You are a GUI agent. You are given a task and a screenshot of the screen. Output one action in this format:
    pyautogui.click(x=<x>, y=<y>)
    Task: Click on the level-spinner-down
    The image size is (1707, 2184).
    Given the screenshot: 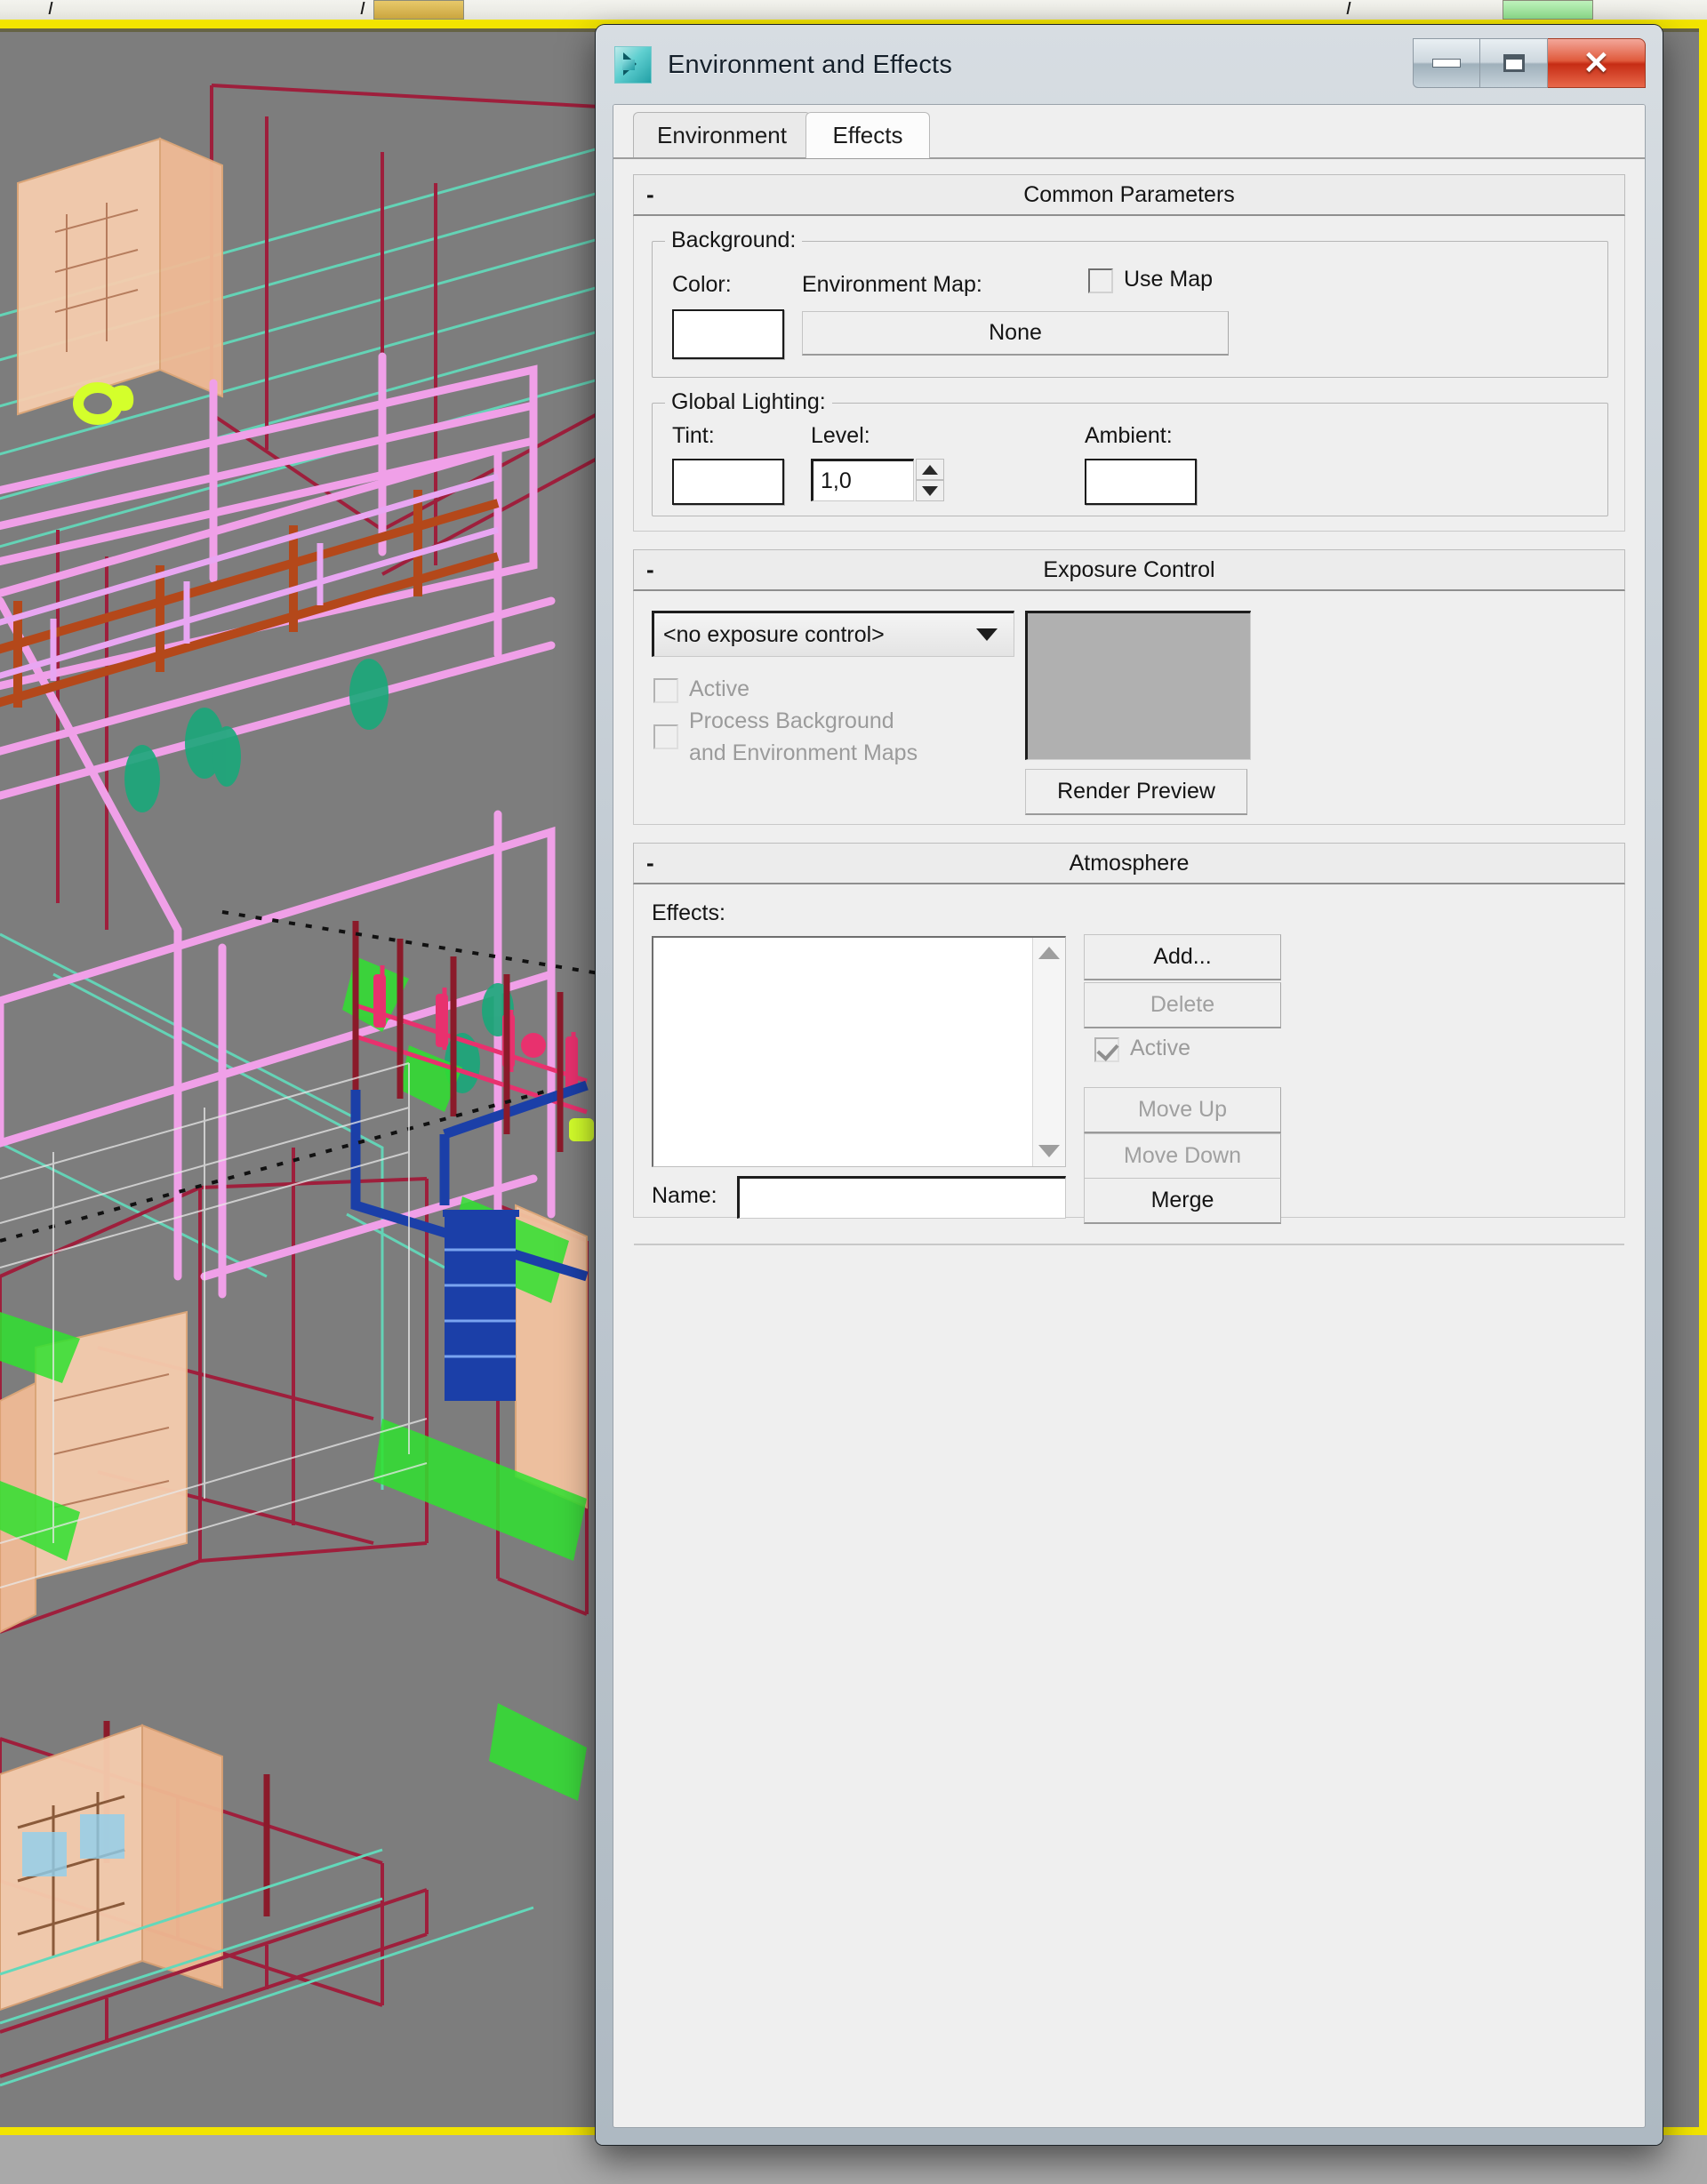 What is the action you would take?
    pyautogui.click(x=930, y=490)
    